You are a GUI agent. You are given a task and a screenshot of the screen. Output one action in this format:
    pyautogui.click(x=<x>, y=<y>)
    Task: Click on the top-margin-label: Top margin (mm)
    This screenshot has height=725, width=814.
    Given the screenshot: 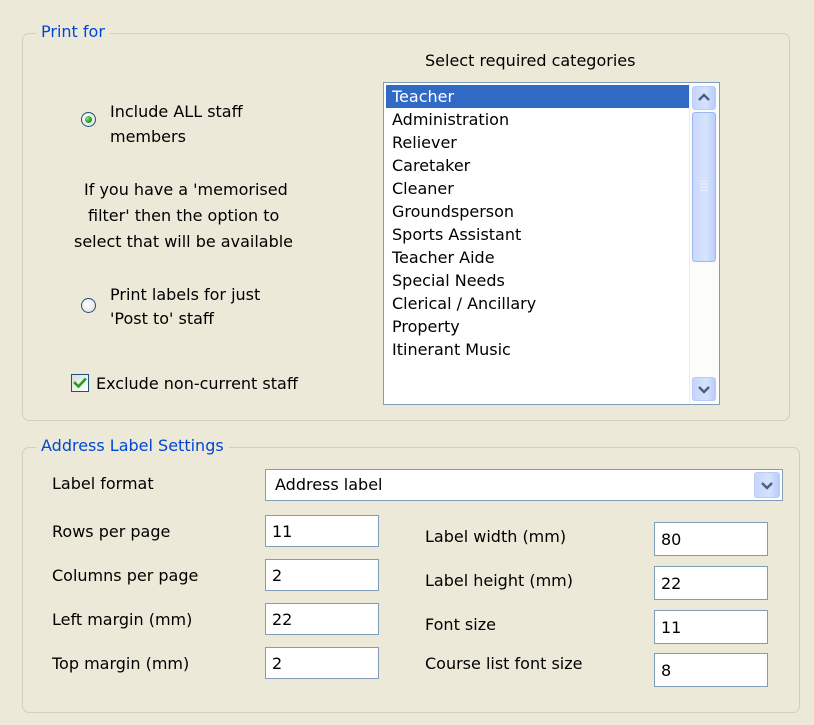 What is the action you would take?
    pyautogui.click(x=121, y=663)
    